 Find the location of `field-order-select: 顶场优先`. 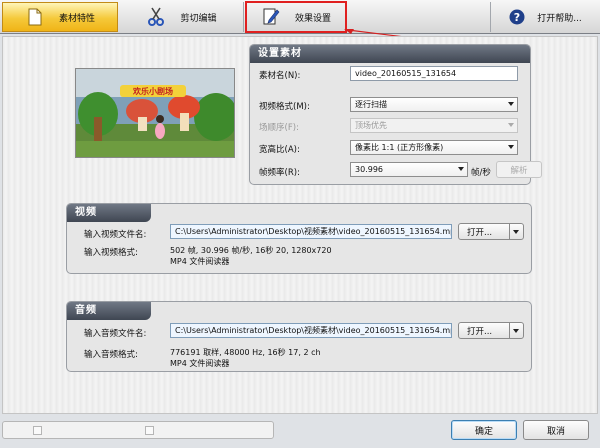

field-order-select: 顶场优先 is located at coordinates (434, 125).